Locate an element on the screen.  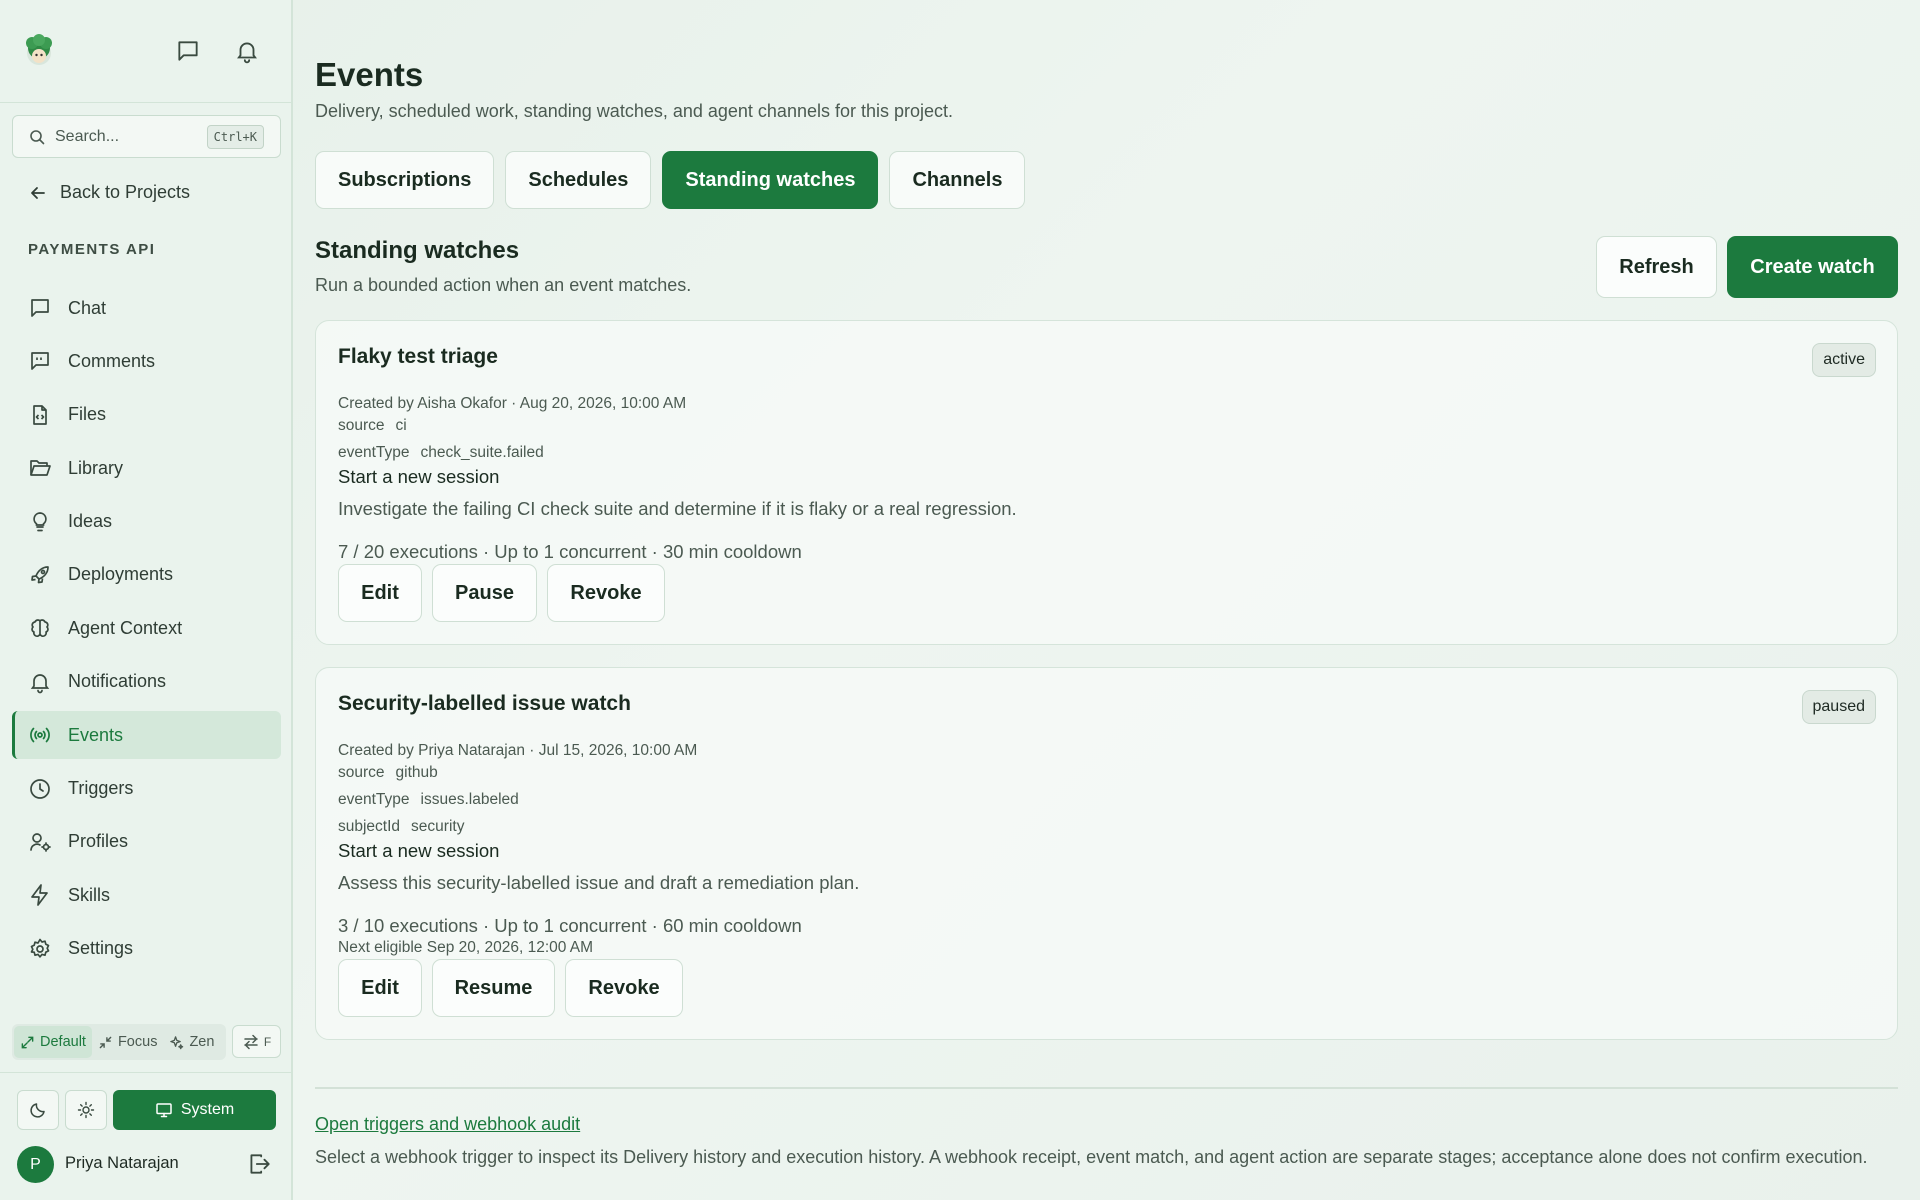
tab-channels: Channels is located at coordinates (957, 180).